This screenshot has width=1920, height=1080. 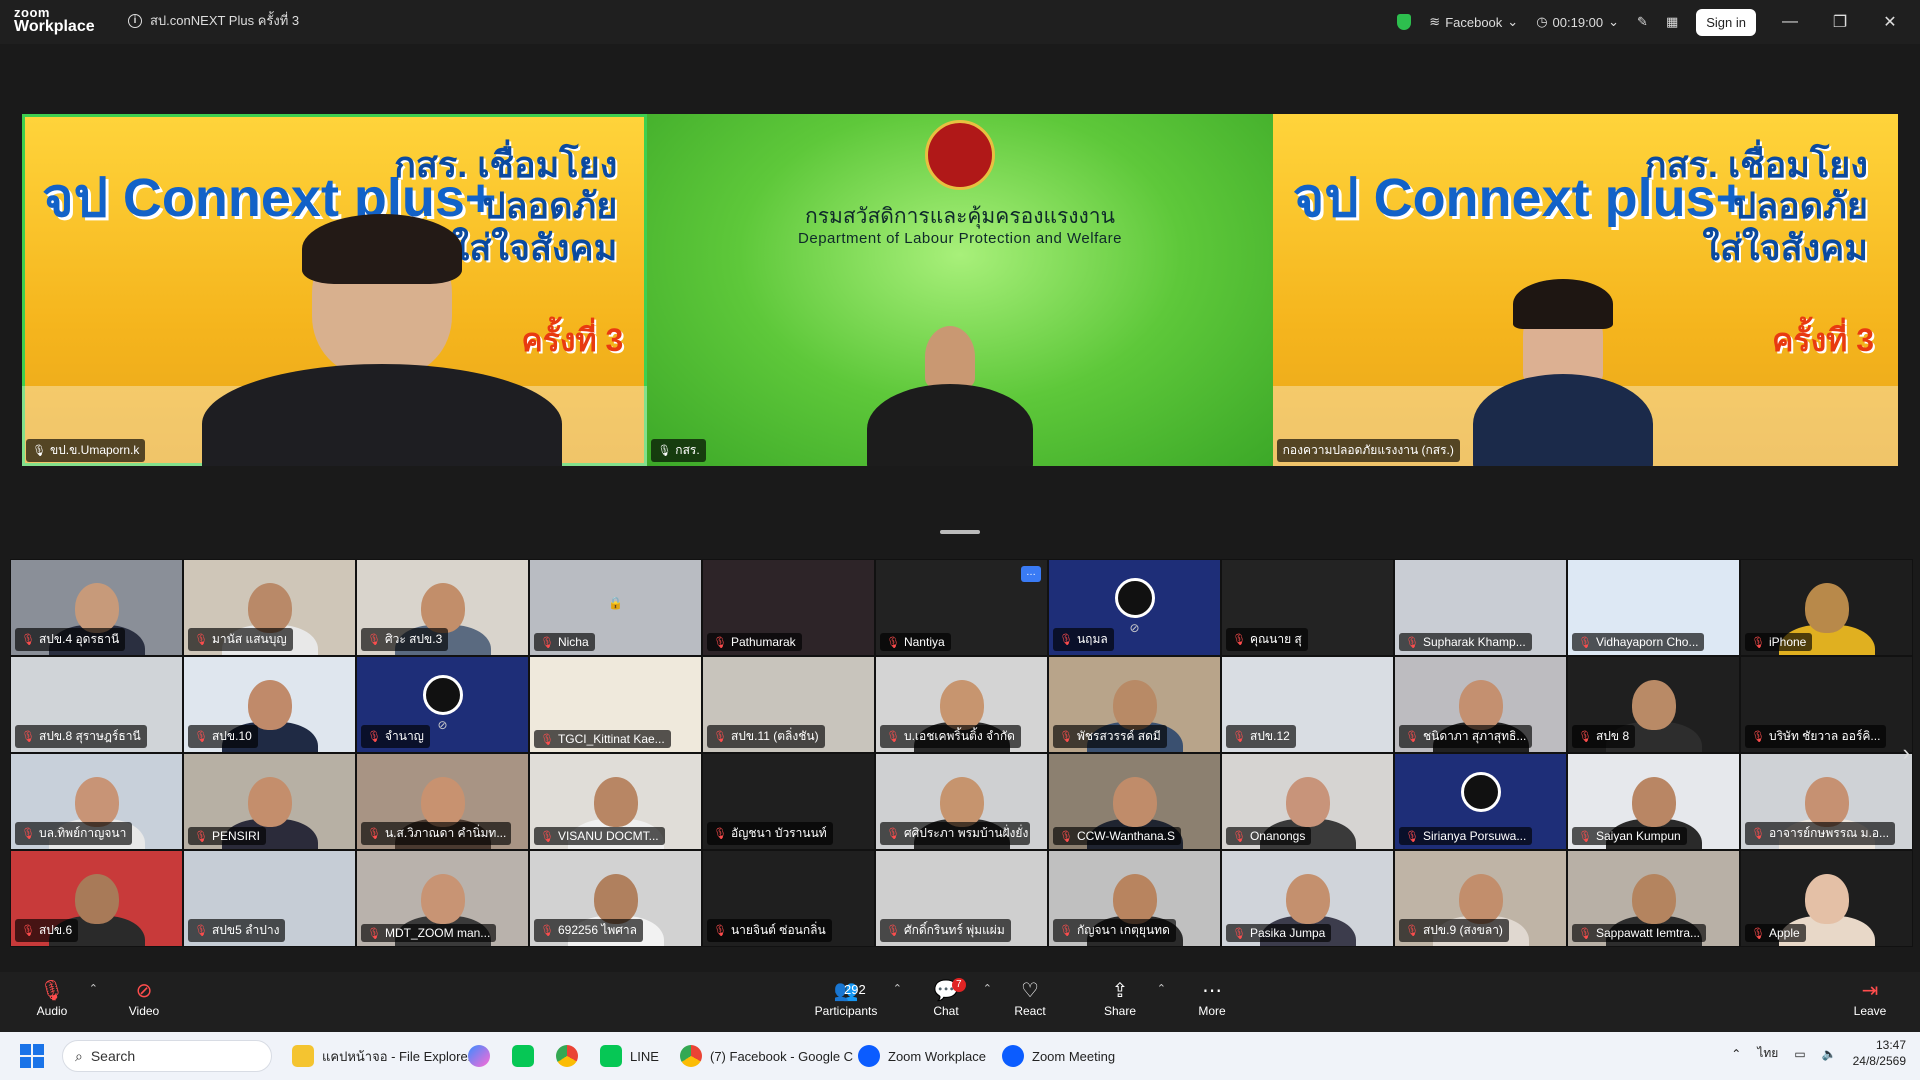 What do you see at coordinates (1790, 22) in the screenshot?
I see `minimize-icon: —` at bounding box center [1790, 22].